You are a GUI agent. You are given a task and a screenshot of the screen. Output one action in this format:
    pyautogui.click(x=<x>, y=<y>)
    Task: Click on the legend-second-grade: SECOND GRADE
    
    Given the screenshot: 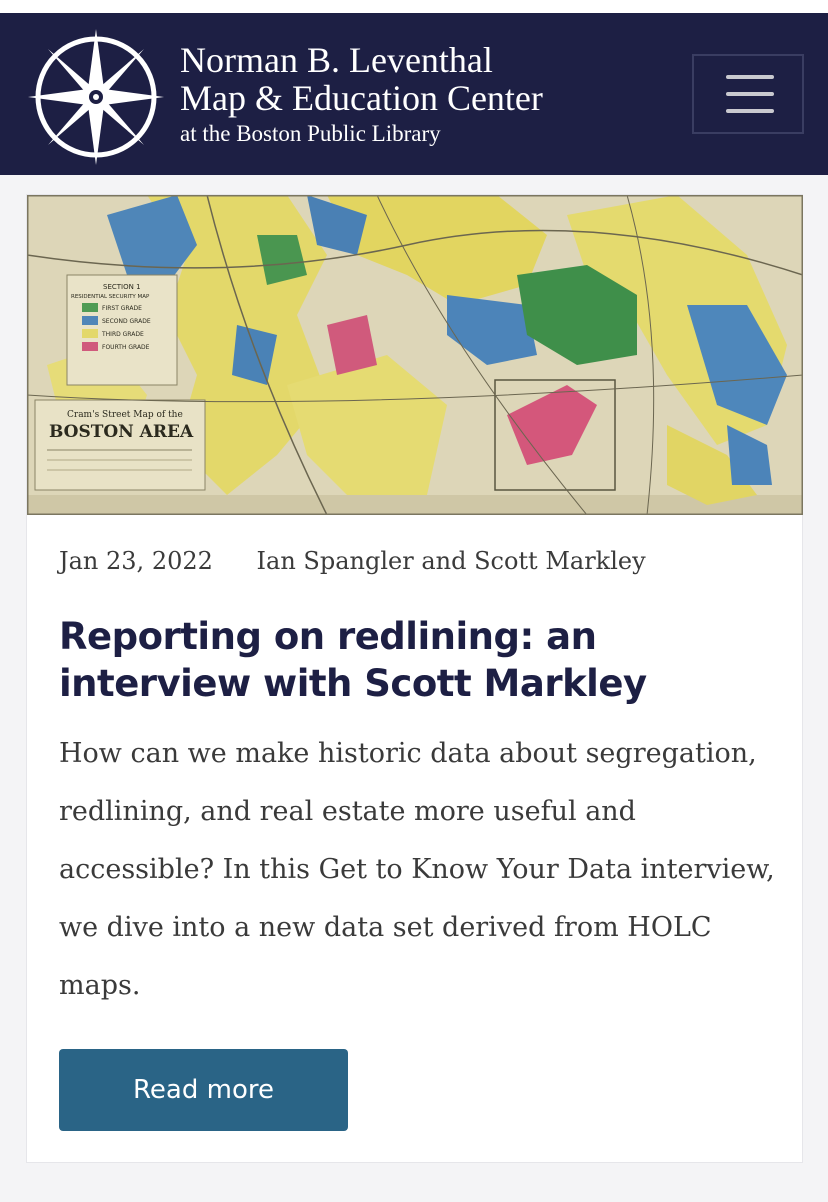 What is the action you would take?
    pyautogui.click(x=126, y=321)
    